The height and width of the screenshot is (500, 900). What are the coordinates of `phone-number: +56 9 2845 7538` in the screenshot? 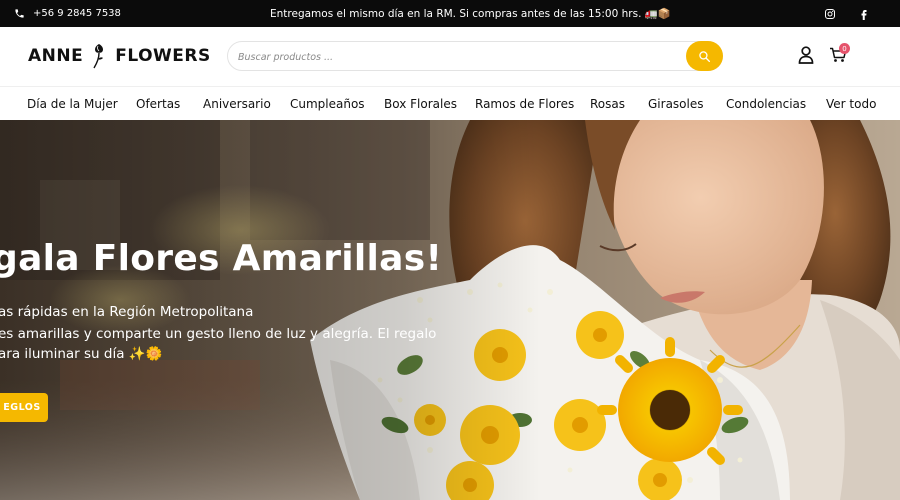 It's located at (77, 13).